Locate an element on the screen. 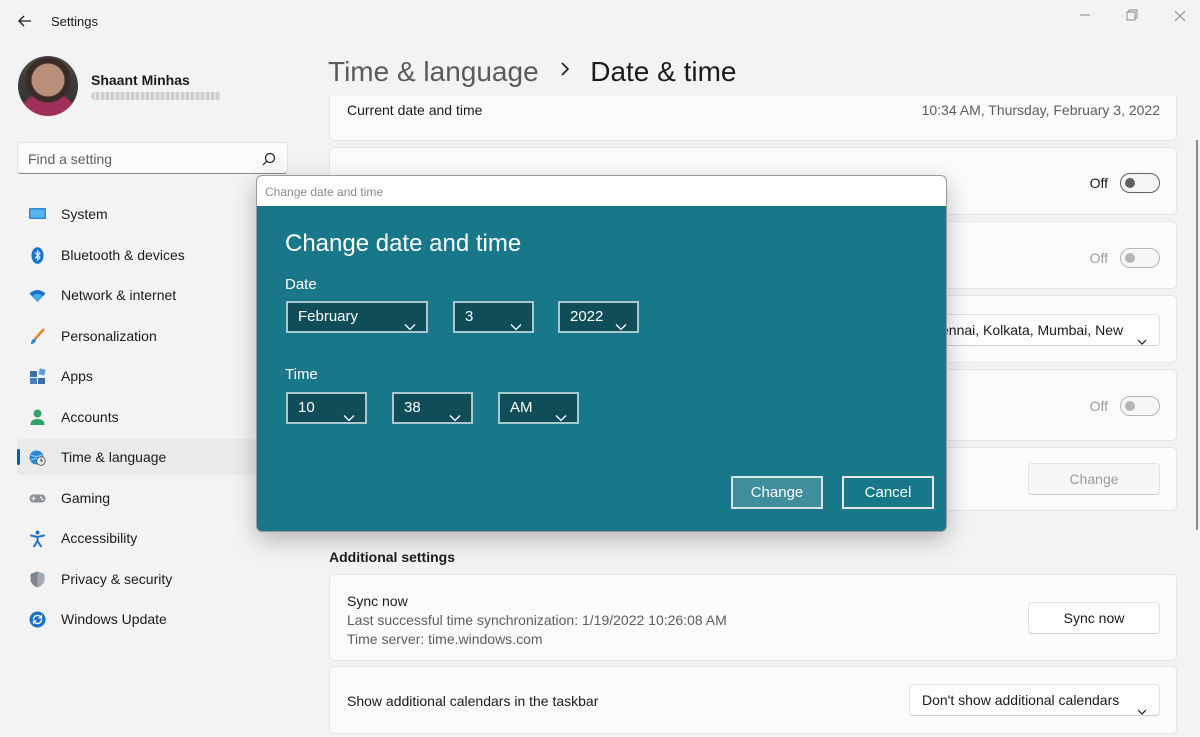  sidebar-item-privacy: Privacy & security is located at coordinates (137, 579).